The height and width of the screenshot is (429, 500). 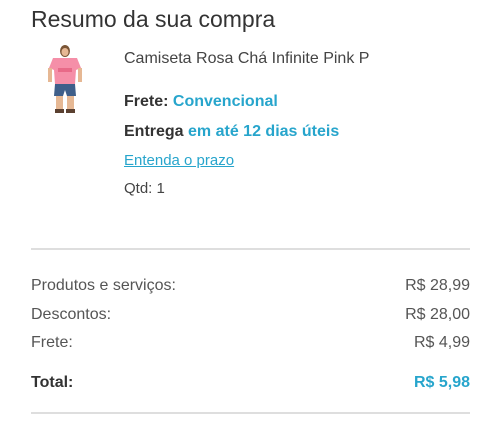 What do you see at coordinates (264, 131) in the screenshot?
I see `delivery-value: em até 12 dias úteis` at bounding box center [264, 131].